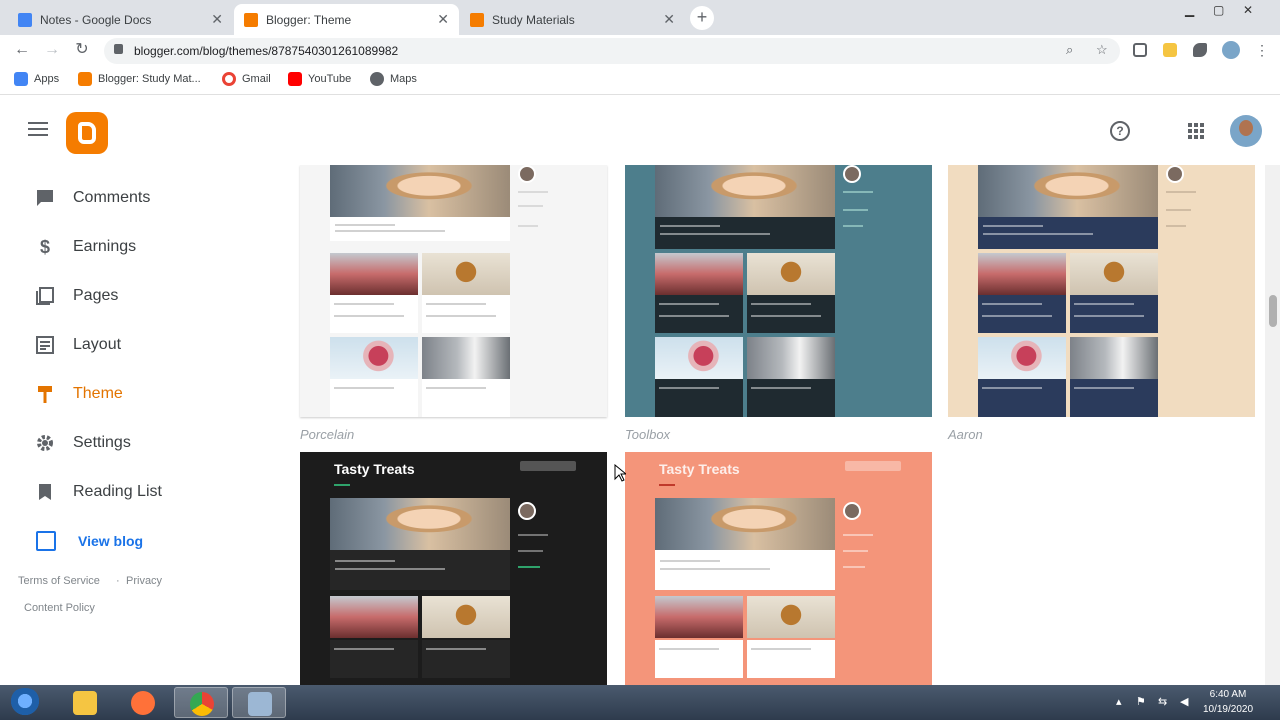 The width and height of the screenshot is (1280, 720). I want to click on sidebar-item-earnings: $ Earnings, so click(142, 247).